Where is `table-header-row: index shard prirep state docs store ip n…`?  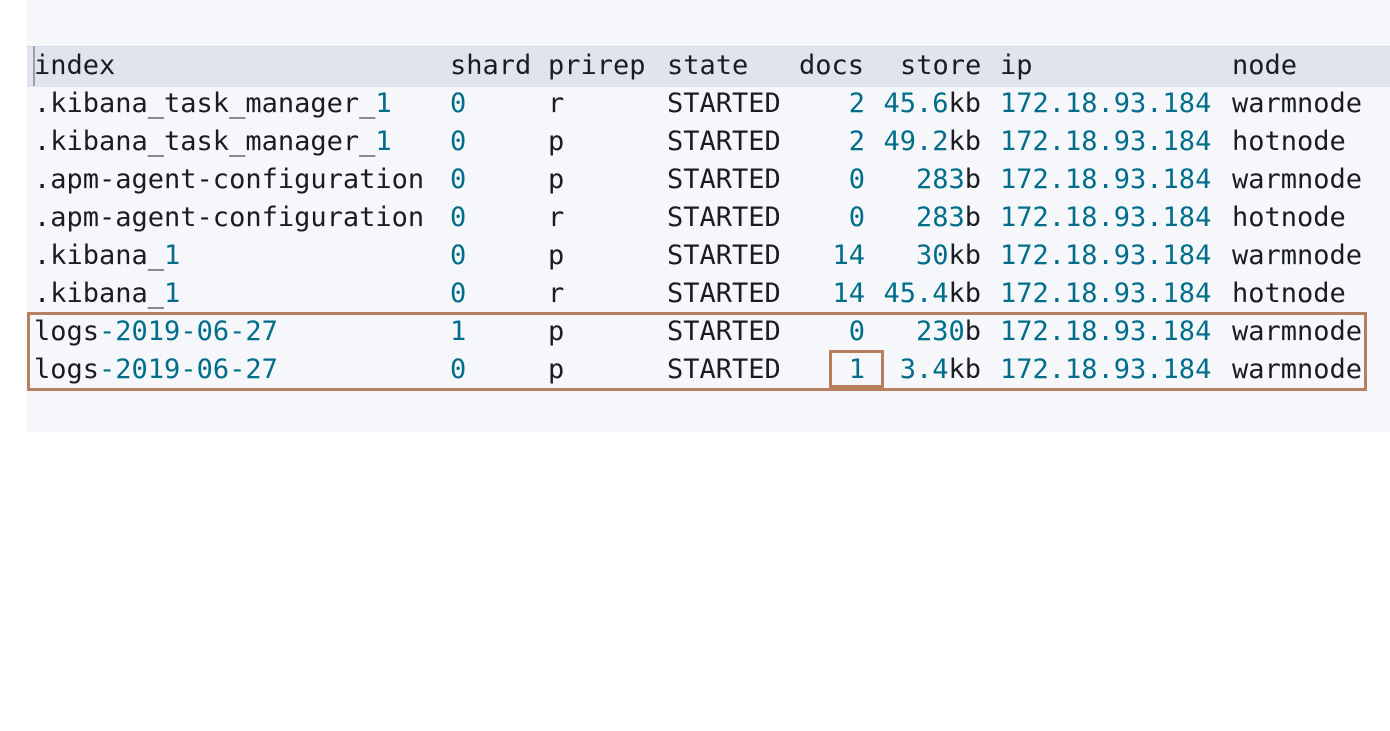
table-header-row: index shard prirep state docs store ip n… is located at coordinates (662, 66).